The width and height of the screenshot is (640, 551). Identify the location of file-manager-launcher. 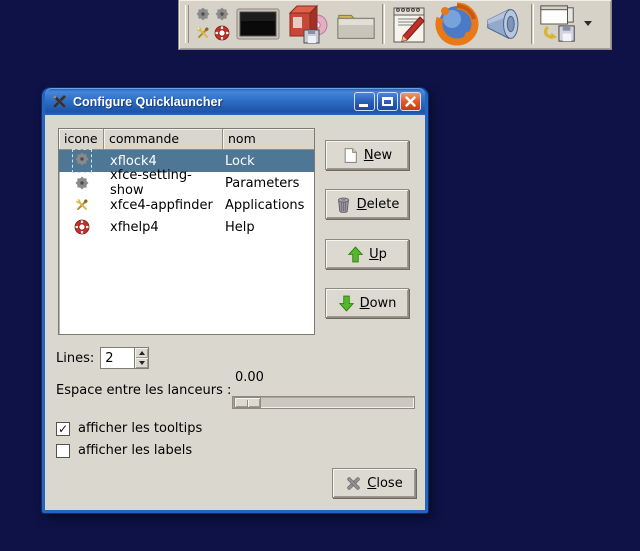
(356, 24).